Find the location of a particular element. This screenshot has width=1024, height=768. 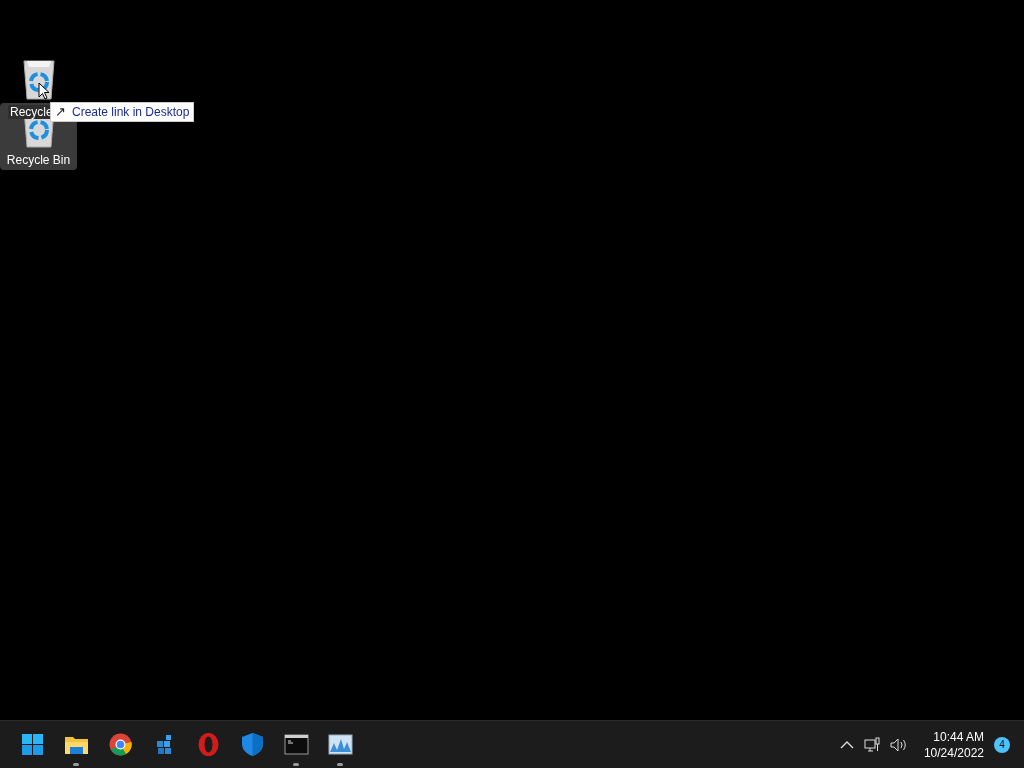

terminal-icon is located at coordinates (296, 744).